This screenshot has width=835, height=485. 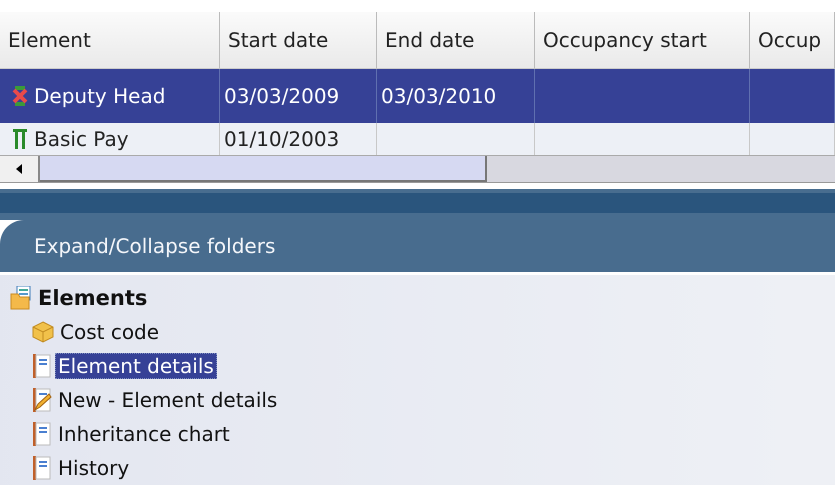 I want to click on left-arrow-icon, so click(x=19, y=169).